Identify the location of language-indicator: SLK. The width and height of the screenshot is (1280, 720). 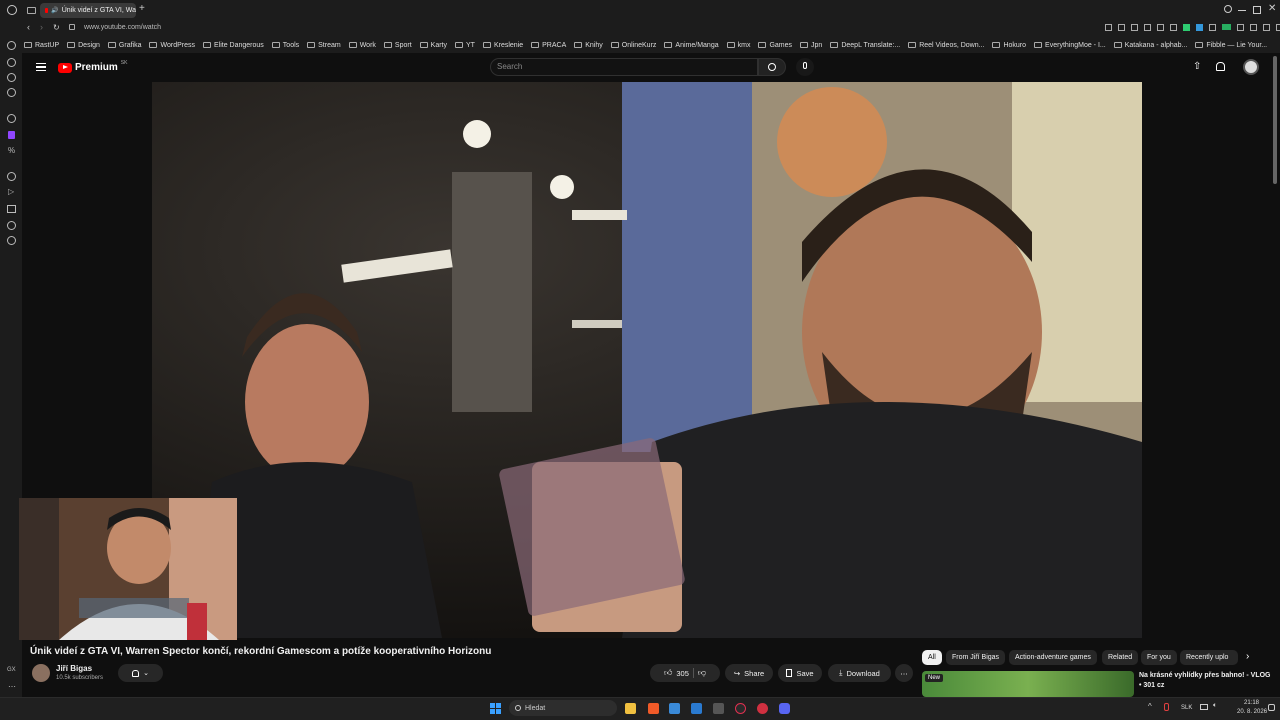
(1186, 708).